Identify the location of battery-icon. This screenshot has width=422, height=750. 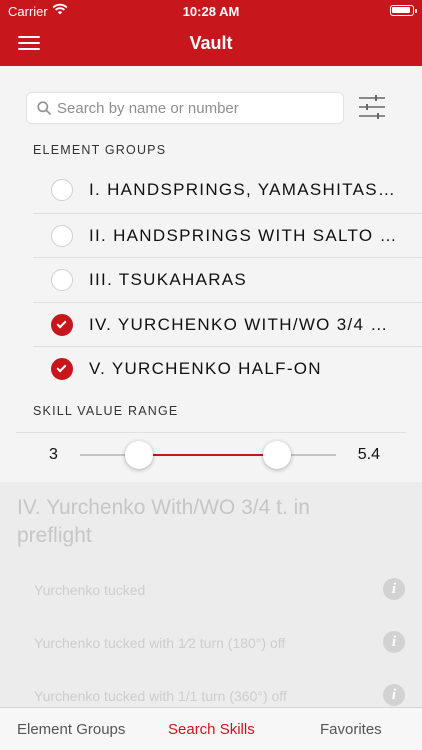
(403, 10).